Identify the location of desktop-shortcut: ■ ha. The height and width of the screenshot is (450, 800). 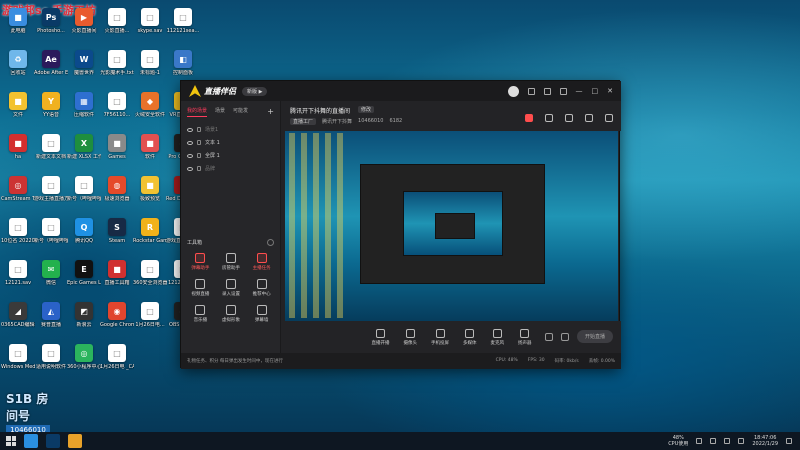
(18, 150).